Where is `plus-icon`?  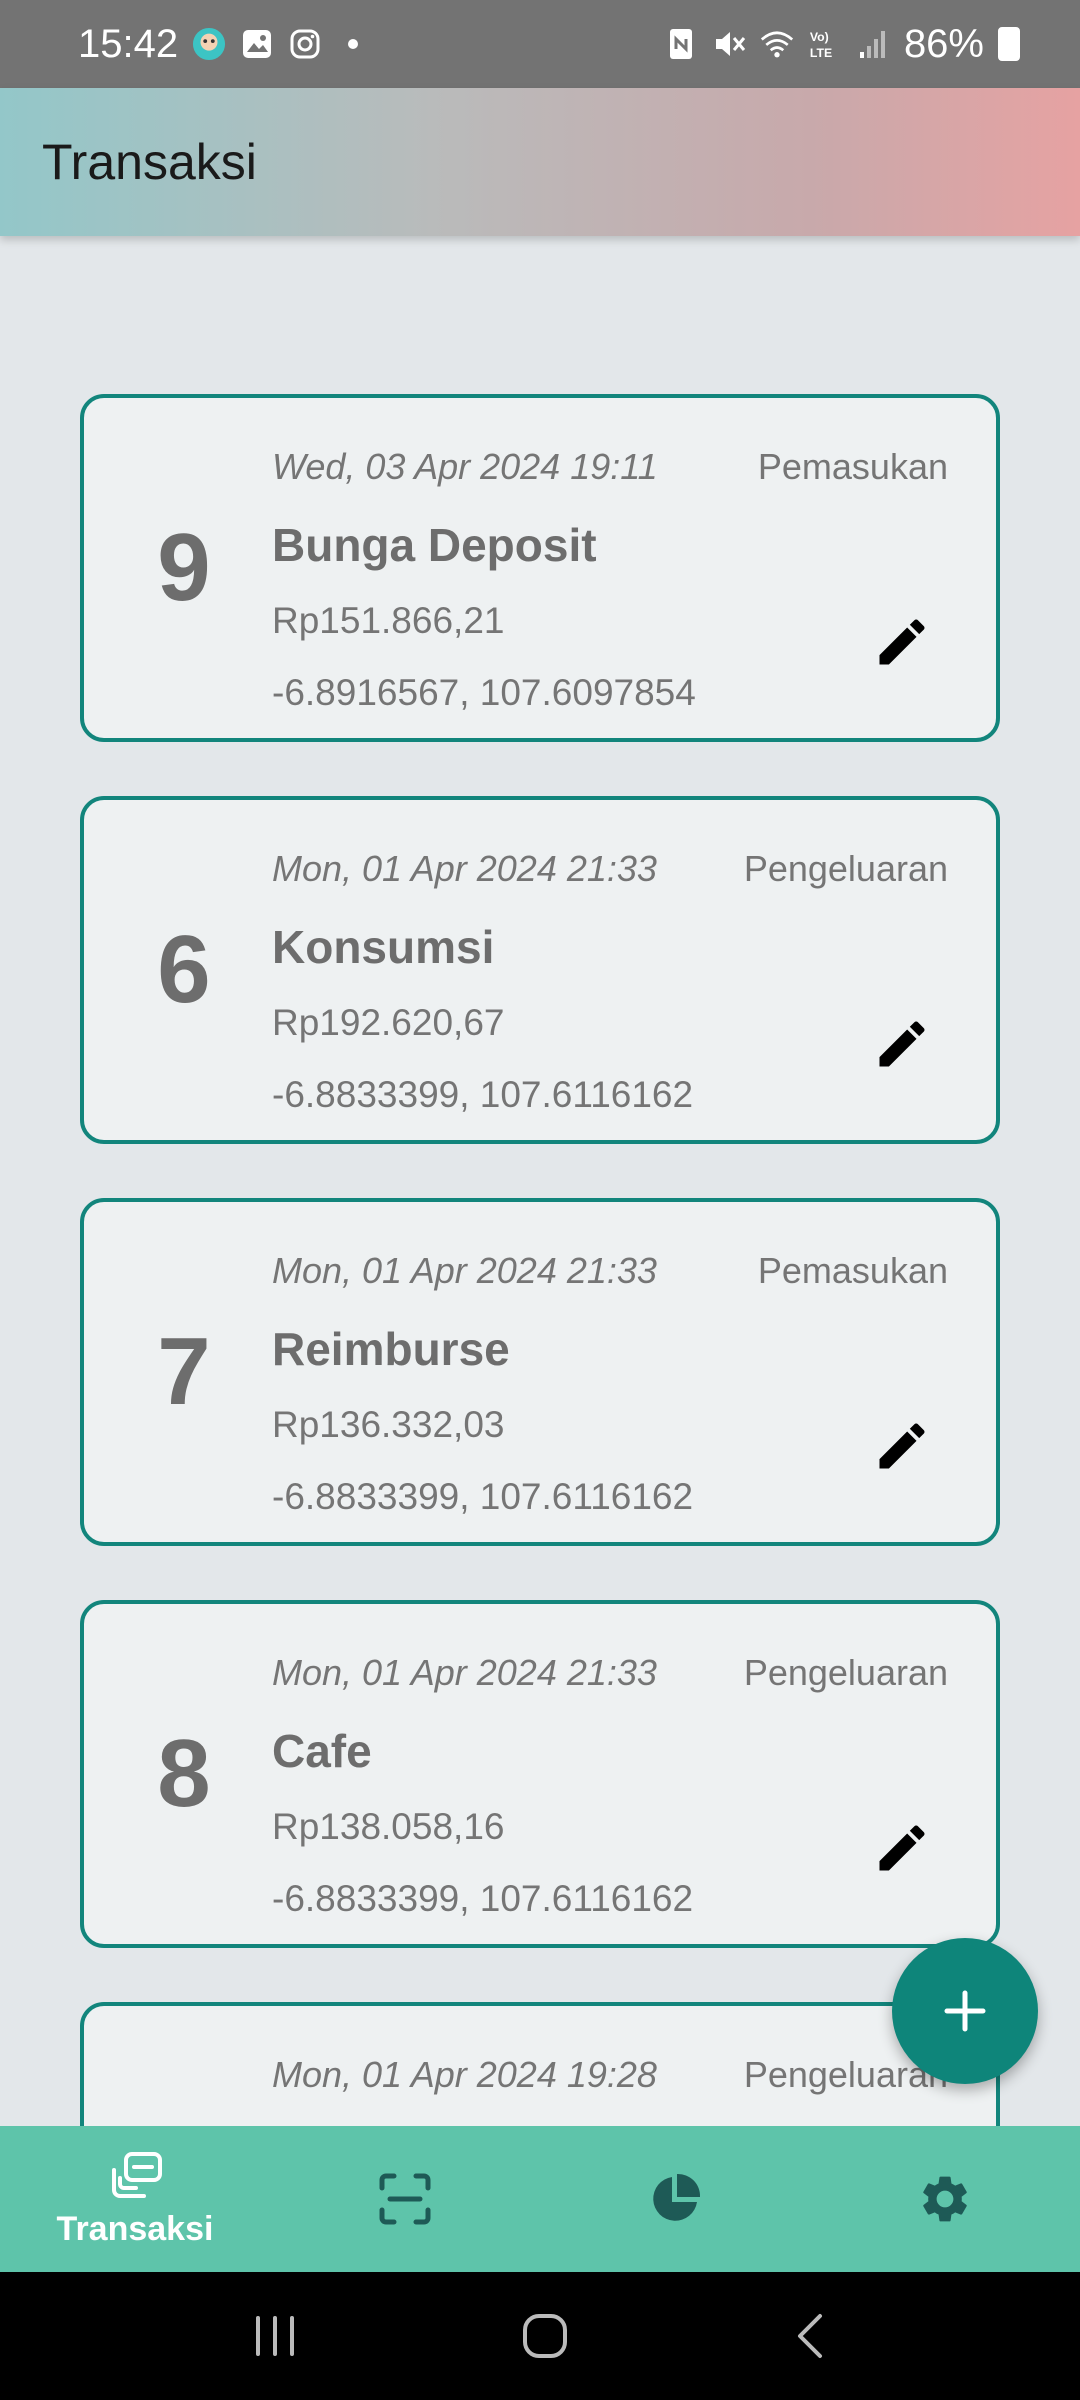
plus-icon is located at coordinates (965, 2011).